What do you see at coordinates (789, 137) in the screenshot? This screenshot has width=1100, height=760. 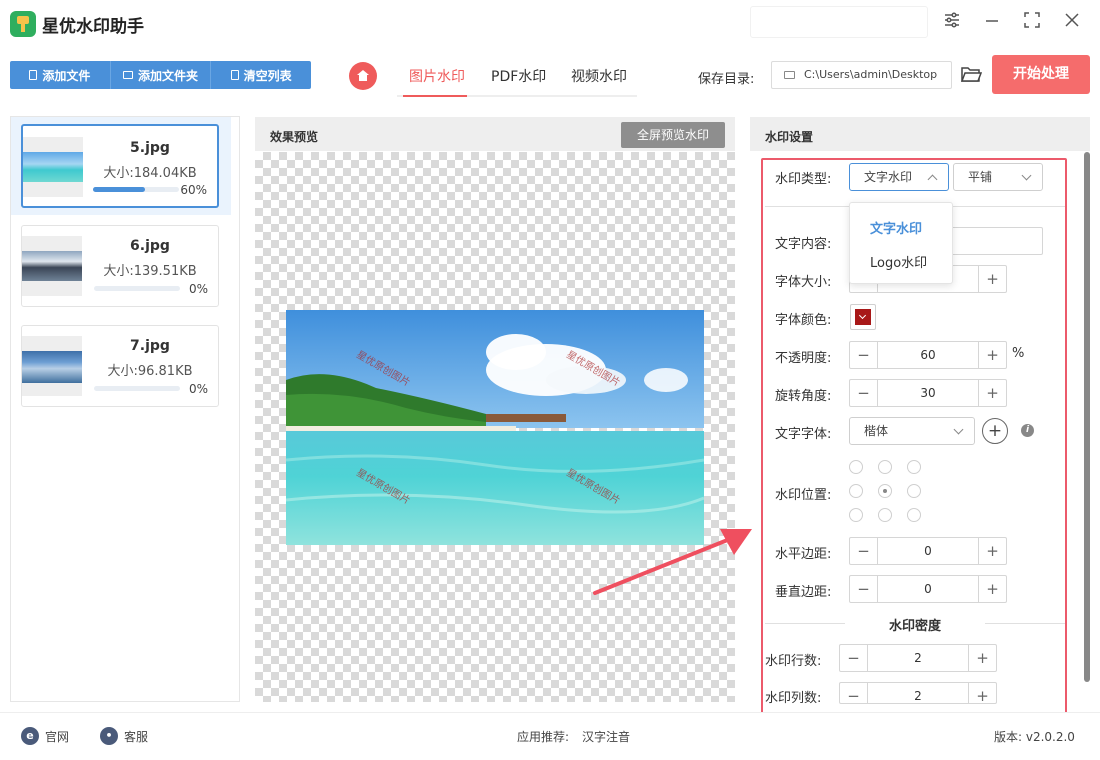 I see `settings-title: 水印设置` at bounding box center [789, 137].